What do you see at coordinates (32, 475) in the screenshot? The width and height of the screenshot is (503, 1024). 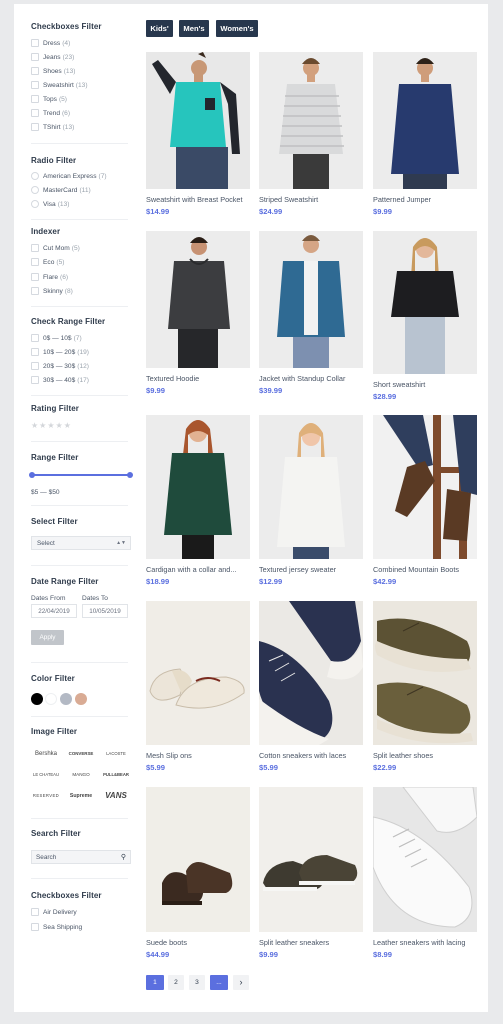 I see `range-handle-min` at bounding box center [32, 475].